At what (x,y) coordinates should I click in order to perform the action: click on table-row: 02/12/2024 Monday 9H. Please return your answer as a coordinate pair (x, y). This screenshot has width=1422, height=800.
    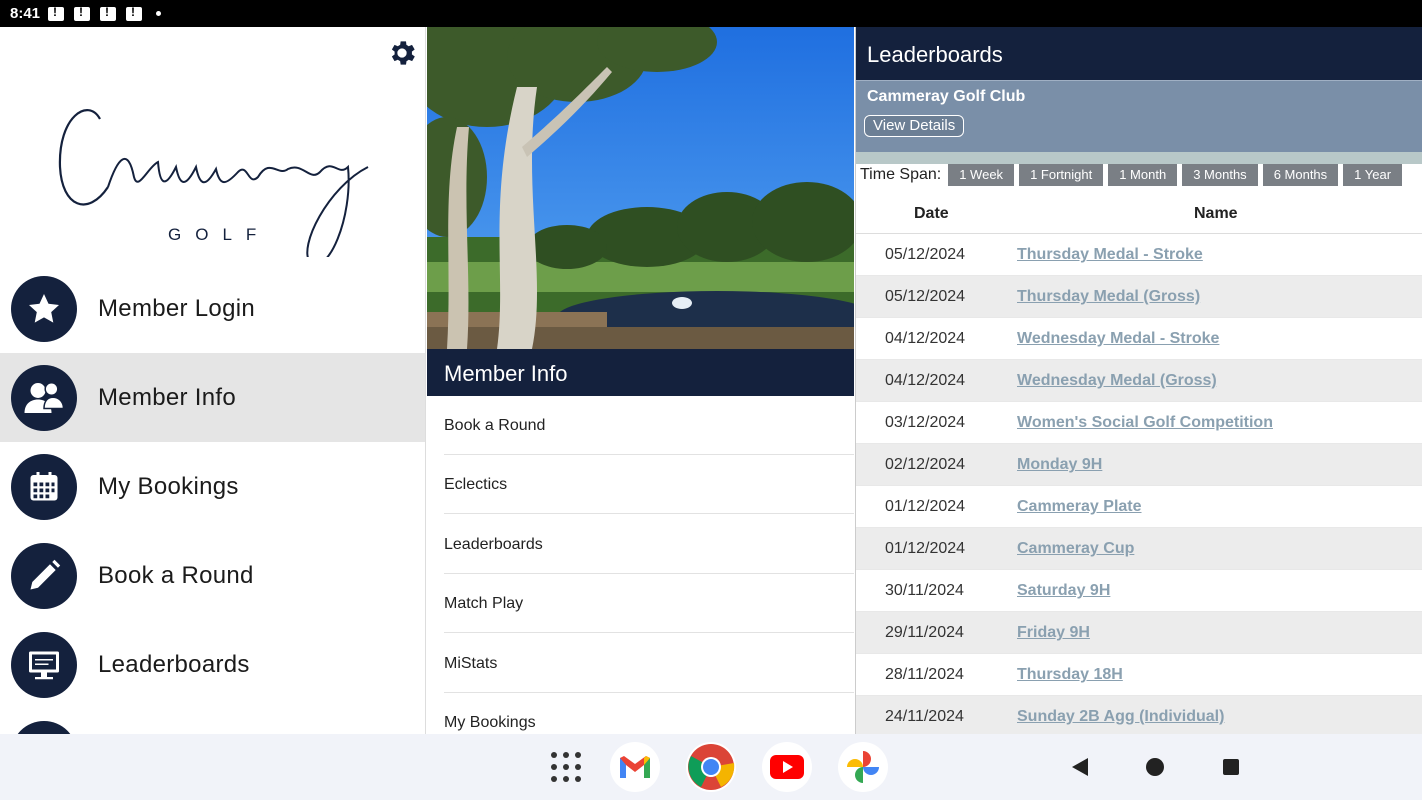
    Looking at the image, I should click on (1139, 465).